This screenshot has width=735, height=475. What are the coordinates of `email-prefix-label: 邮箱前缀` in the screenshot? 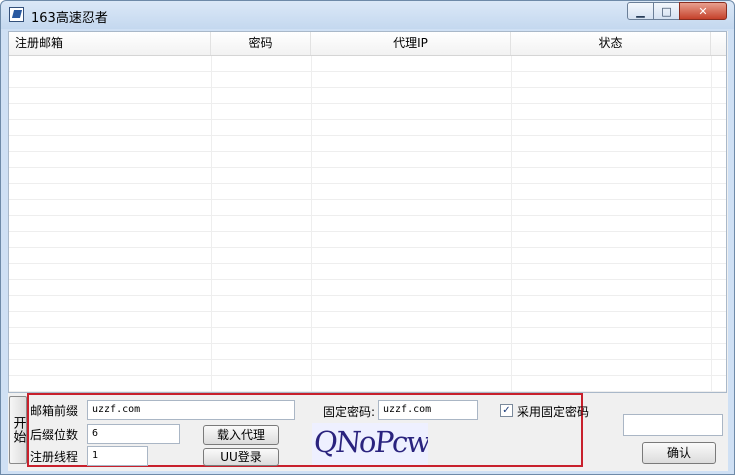 It's located at (54, 411).